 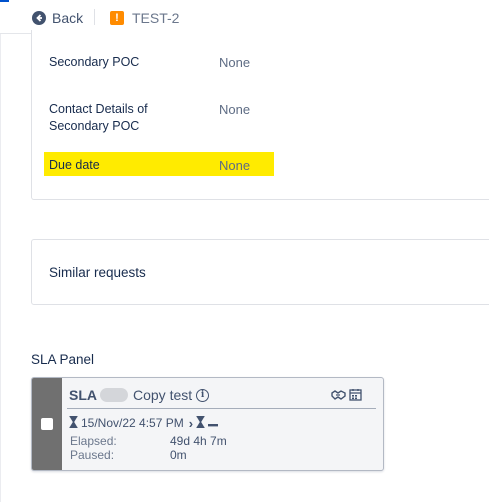 What do you see at coordinates (0, 268) in the screenshot?
I see `left-rule` at bounding box center [0, 268].